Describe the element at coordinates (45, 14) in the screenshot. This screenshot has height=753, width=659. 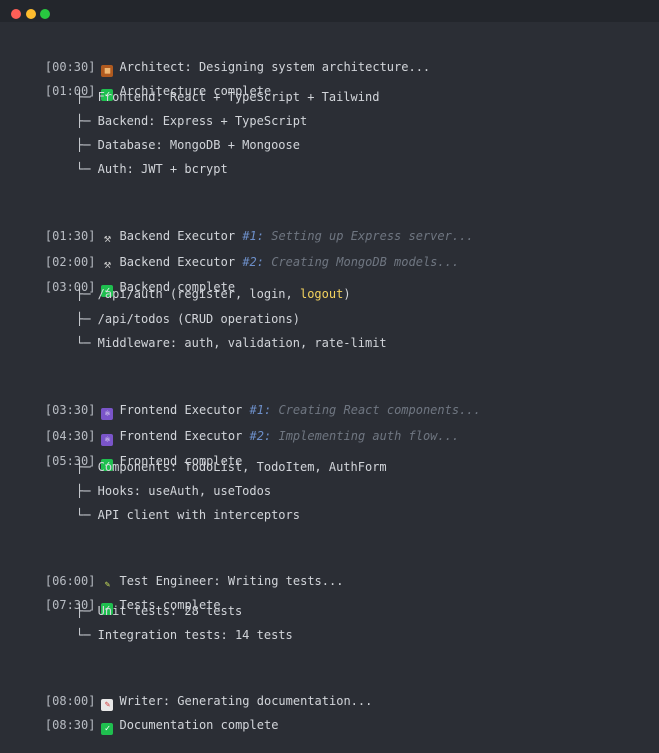
I see `maximize-window-button` at that location.